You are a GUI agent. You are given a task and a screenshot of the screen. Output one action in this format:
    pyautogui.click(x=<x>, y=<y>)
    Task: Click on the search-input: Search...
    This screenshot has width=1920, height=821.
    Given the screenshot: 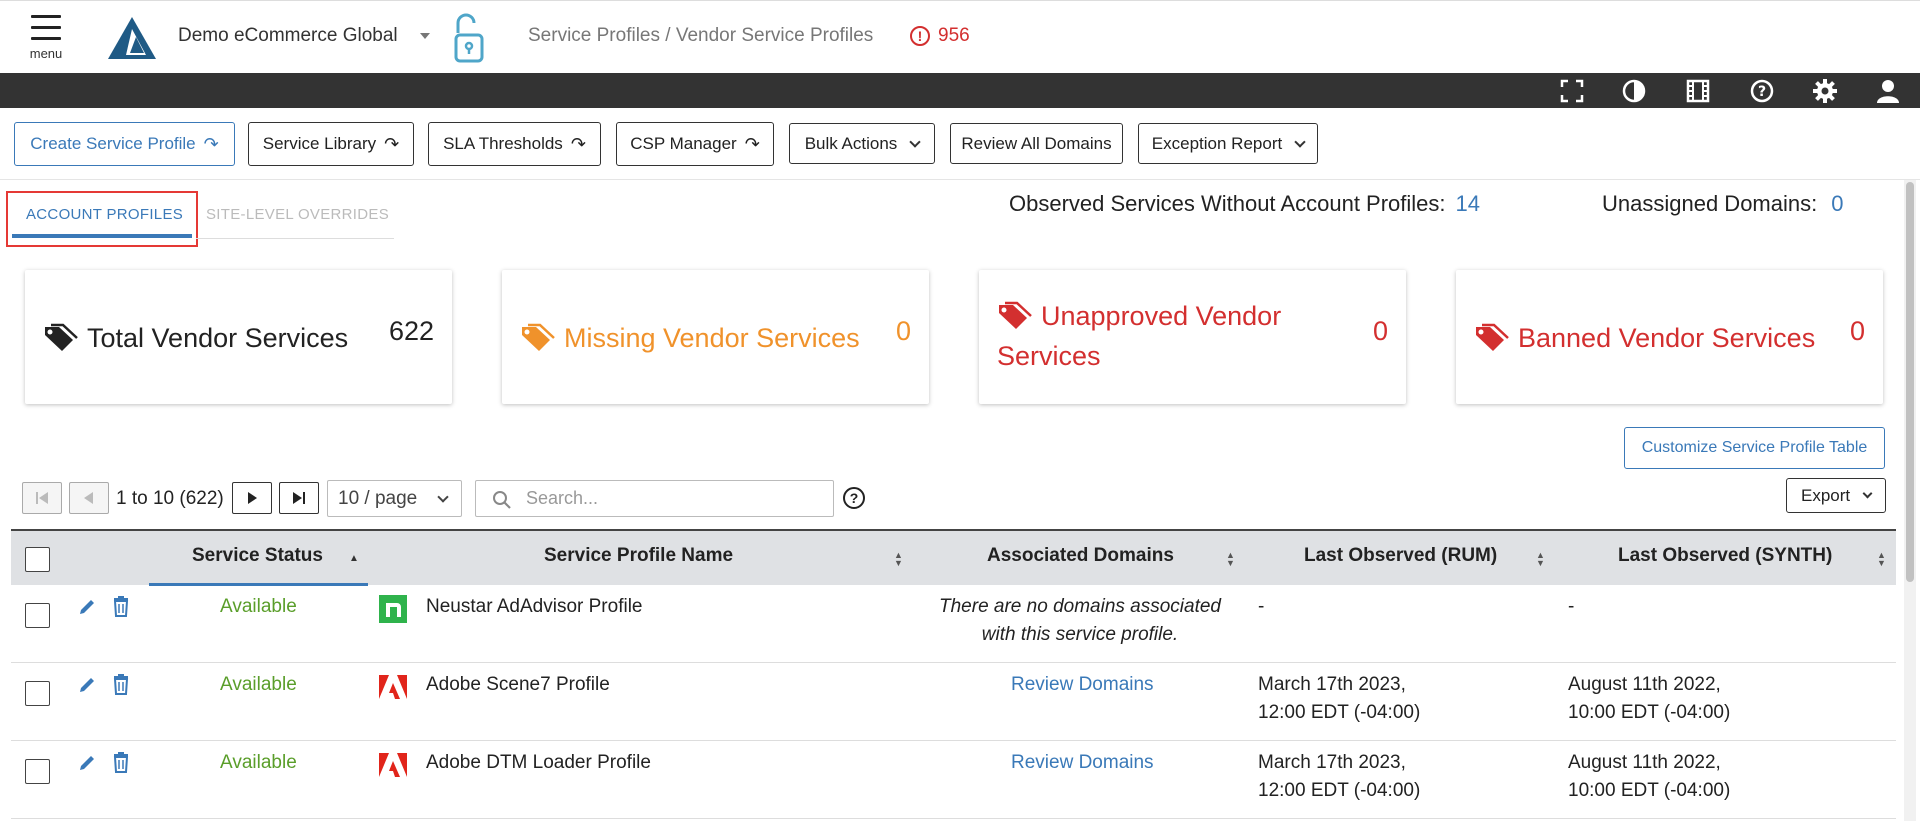 What is the action you would take?
    pyautogui.click(x=654, y=498)
    